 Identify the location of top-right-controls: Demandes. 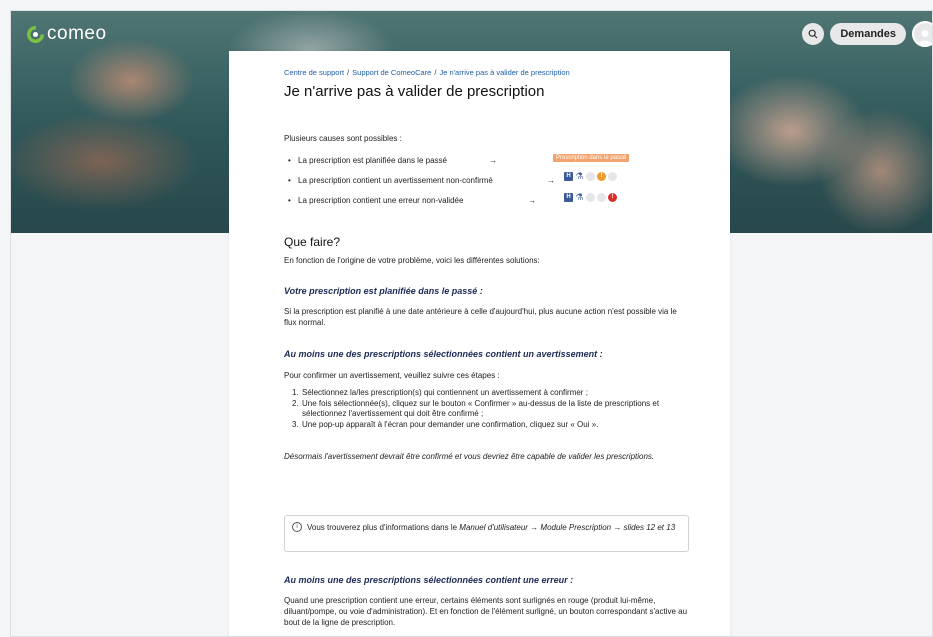
(867, 34).